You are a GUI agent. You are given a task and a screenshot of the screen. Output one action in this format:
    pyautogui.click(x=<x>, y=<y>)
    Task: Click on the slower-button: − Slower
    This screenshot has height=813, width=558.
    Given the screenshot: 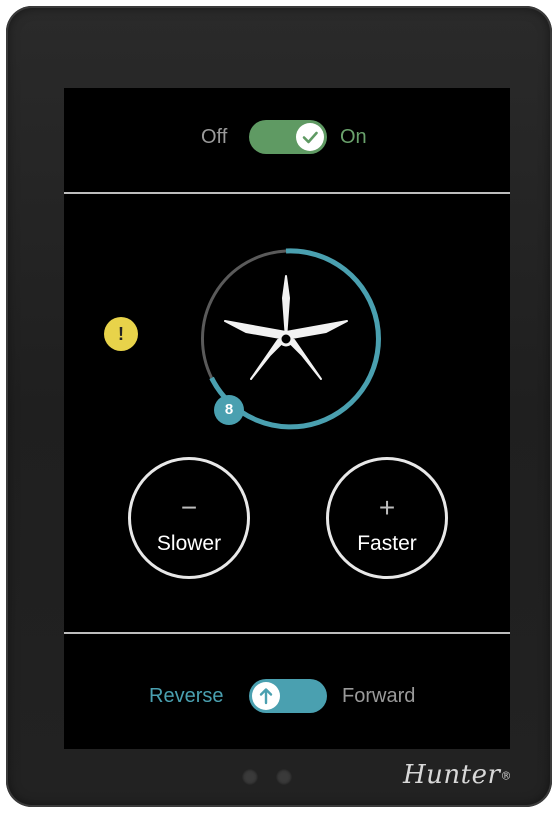 What is the action you would take?
    pyautogui.click(x=189, y=518)
    